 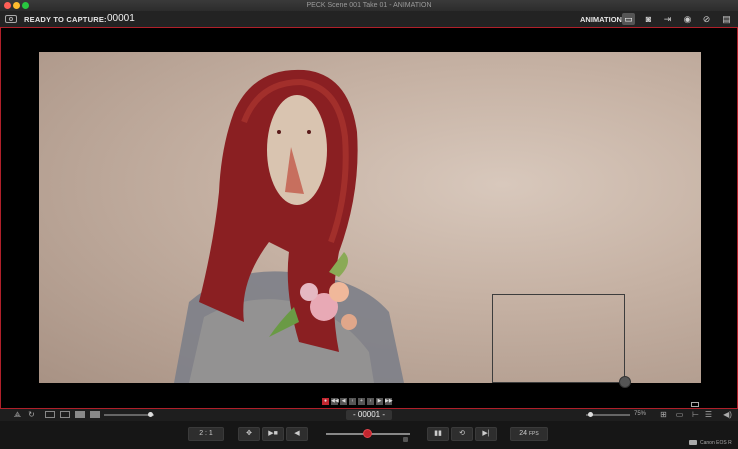 I want to click on grid-overlay-icon: ⊞, so click(x=663, y=414).